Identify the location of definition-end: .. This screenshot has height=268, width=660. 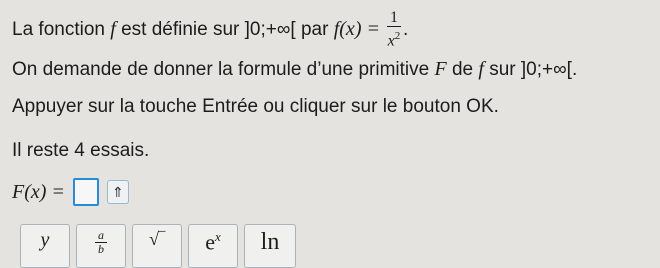
(405, 30).